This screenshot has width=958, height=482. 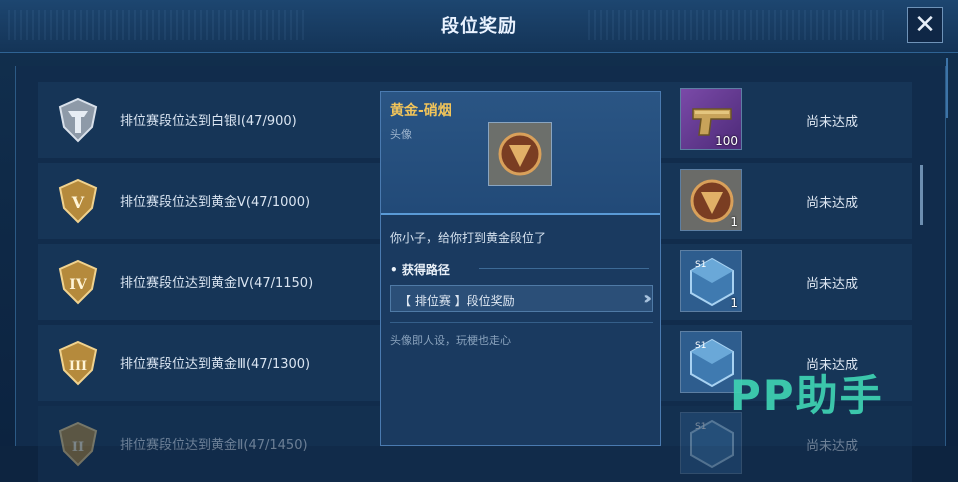 What do you see at coordinates (468, 238) in the screenshot?
I see `popup-description: 你小子，给你打到黄金段位了` at bounding box center [468, 238].